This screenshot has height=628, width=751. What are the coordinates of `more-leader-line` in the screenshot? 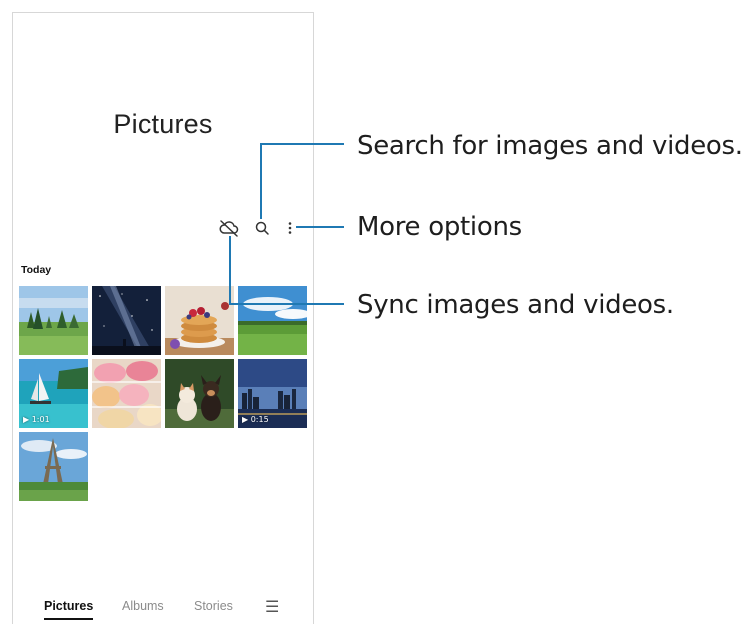 It's located at (320, 227).